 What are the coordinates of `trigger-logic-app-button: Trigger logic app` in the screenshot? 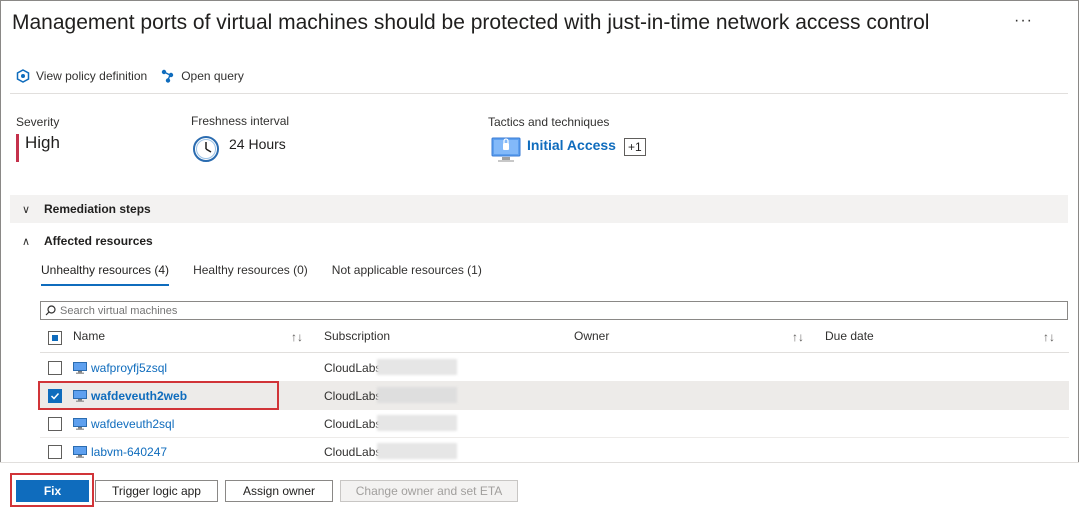 It's located at (156, 491).